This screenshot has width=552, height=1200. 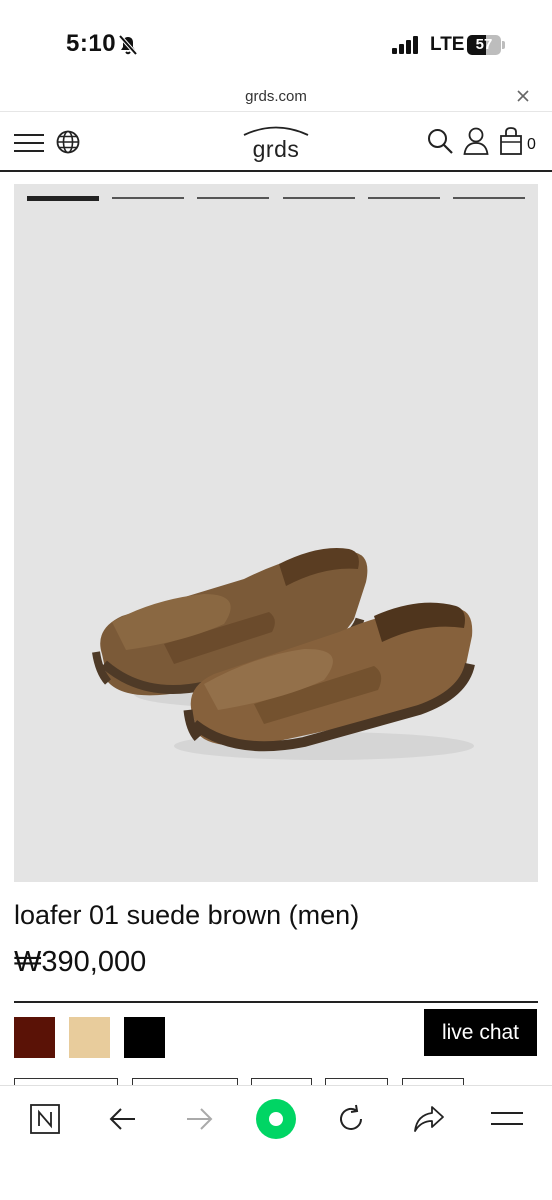 What do you see at coordinates (276, 199) in the screenshot?
I see `gallery-indicators` at bounding box center [276, 199].